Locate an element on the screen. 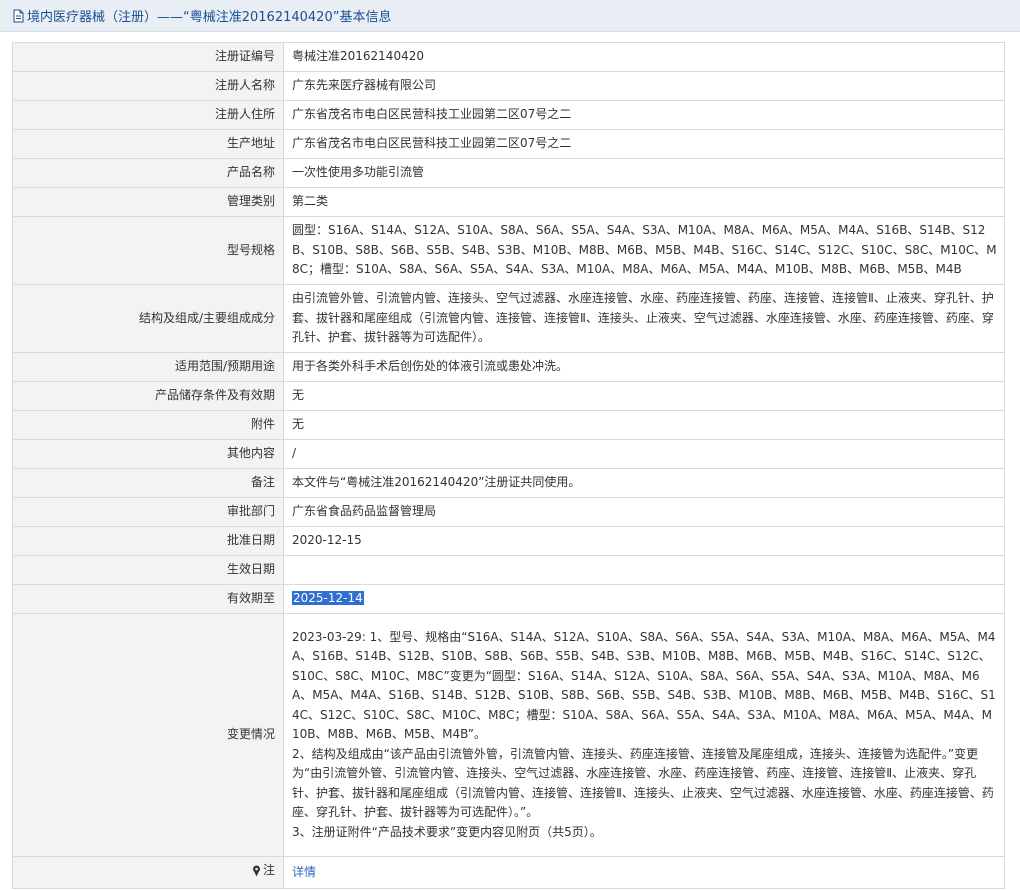 This screenshot has width=1020, height=890. row-label: 注 is located at coordinates (148, 872).